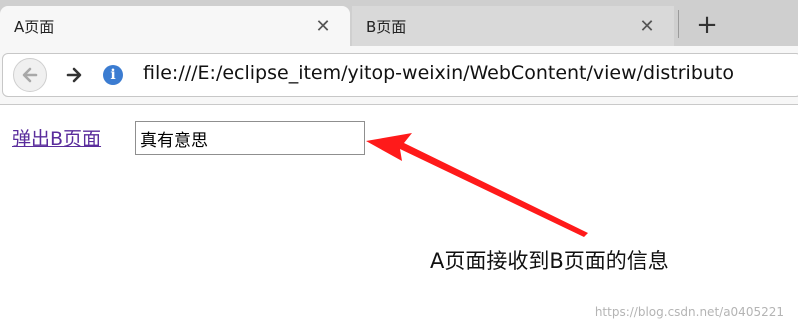  I want to click on watermark: https://blog.csdn.net/a0405221, so click(689, 312).